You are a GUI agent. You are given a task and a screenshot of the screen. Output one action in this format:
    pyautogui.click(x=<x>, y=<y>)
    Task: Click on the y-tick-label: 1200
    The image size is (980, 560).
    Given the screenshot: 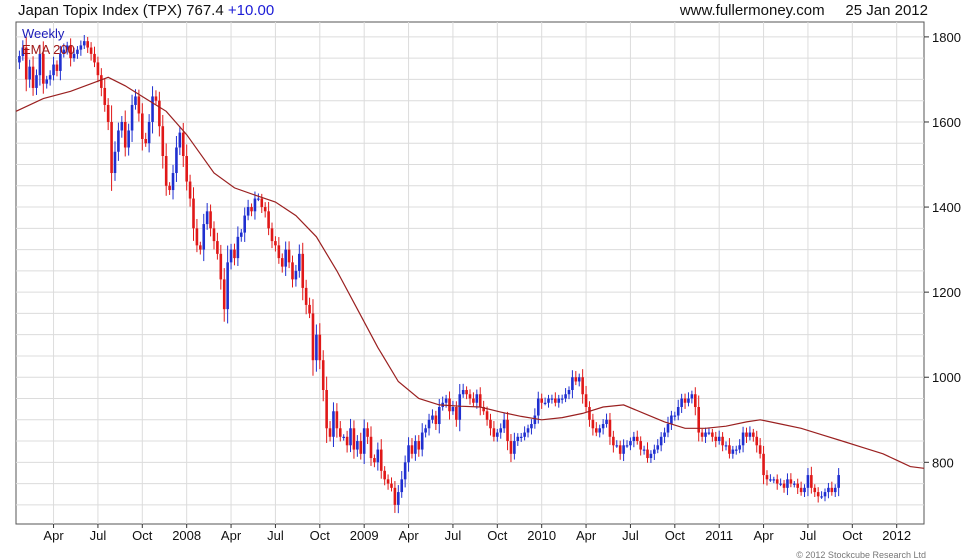 What is the action you would take?
    pyautogui.click(x=946, y=292)
    